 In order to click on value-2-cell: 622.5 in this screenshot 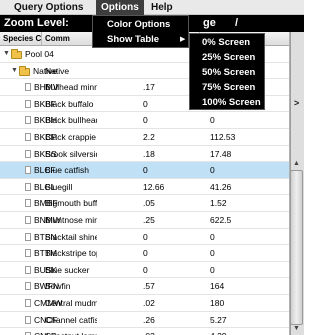, I will do `click(221, 219)`.